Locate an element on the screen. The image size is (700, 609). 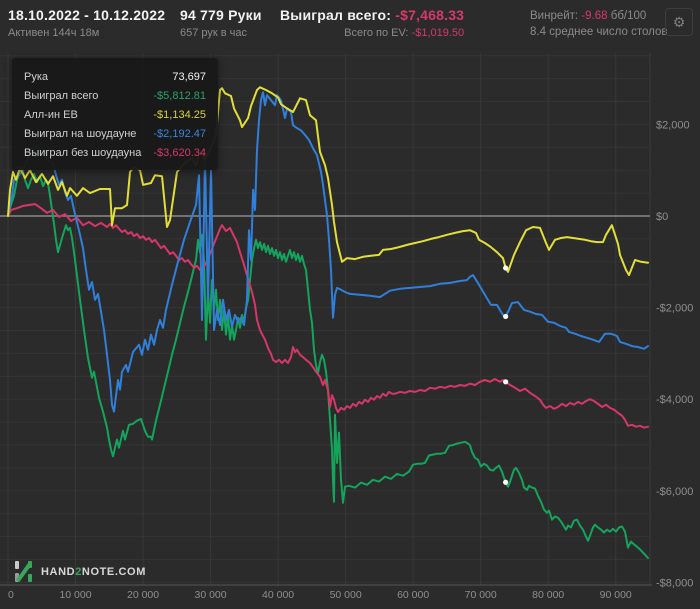
hand2note-logo: HAND2NOTE.COM is located at coordinates (80, 571).